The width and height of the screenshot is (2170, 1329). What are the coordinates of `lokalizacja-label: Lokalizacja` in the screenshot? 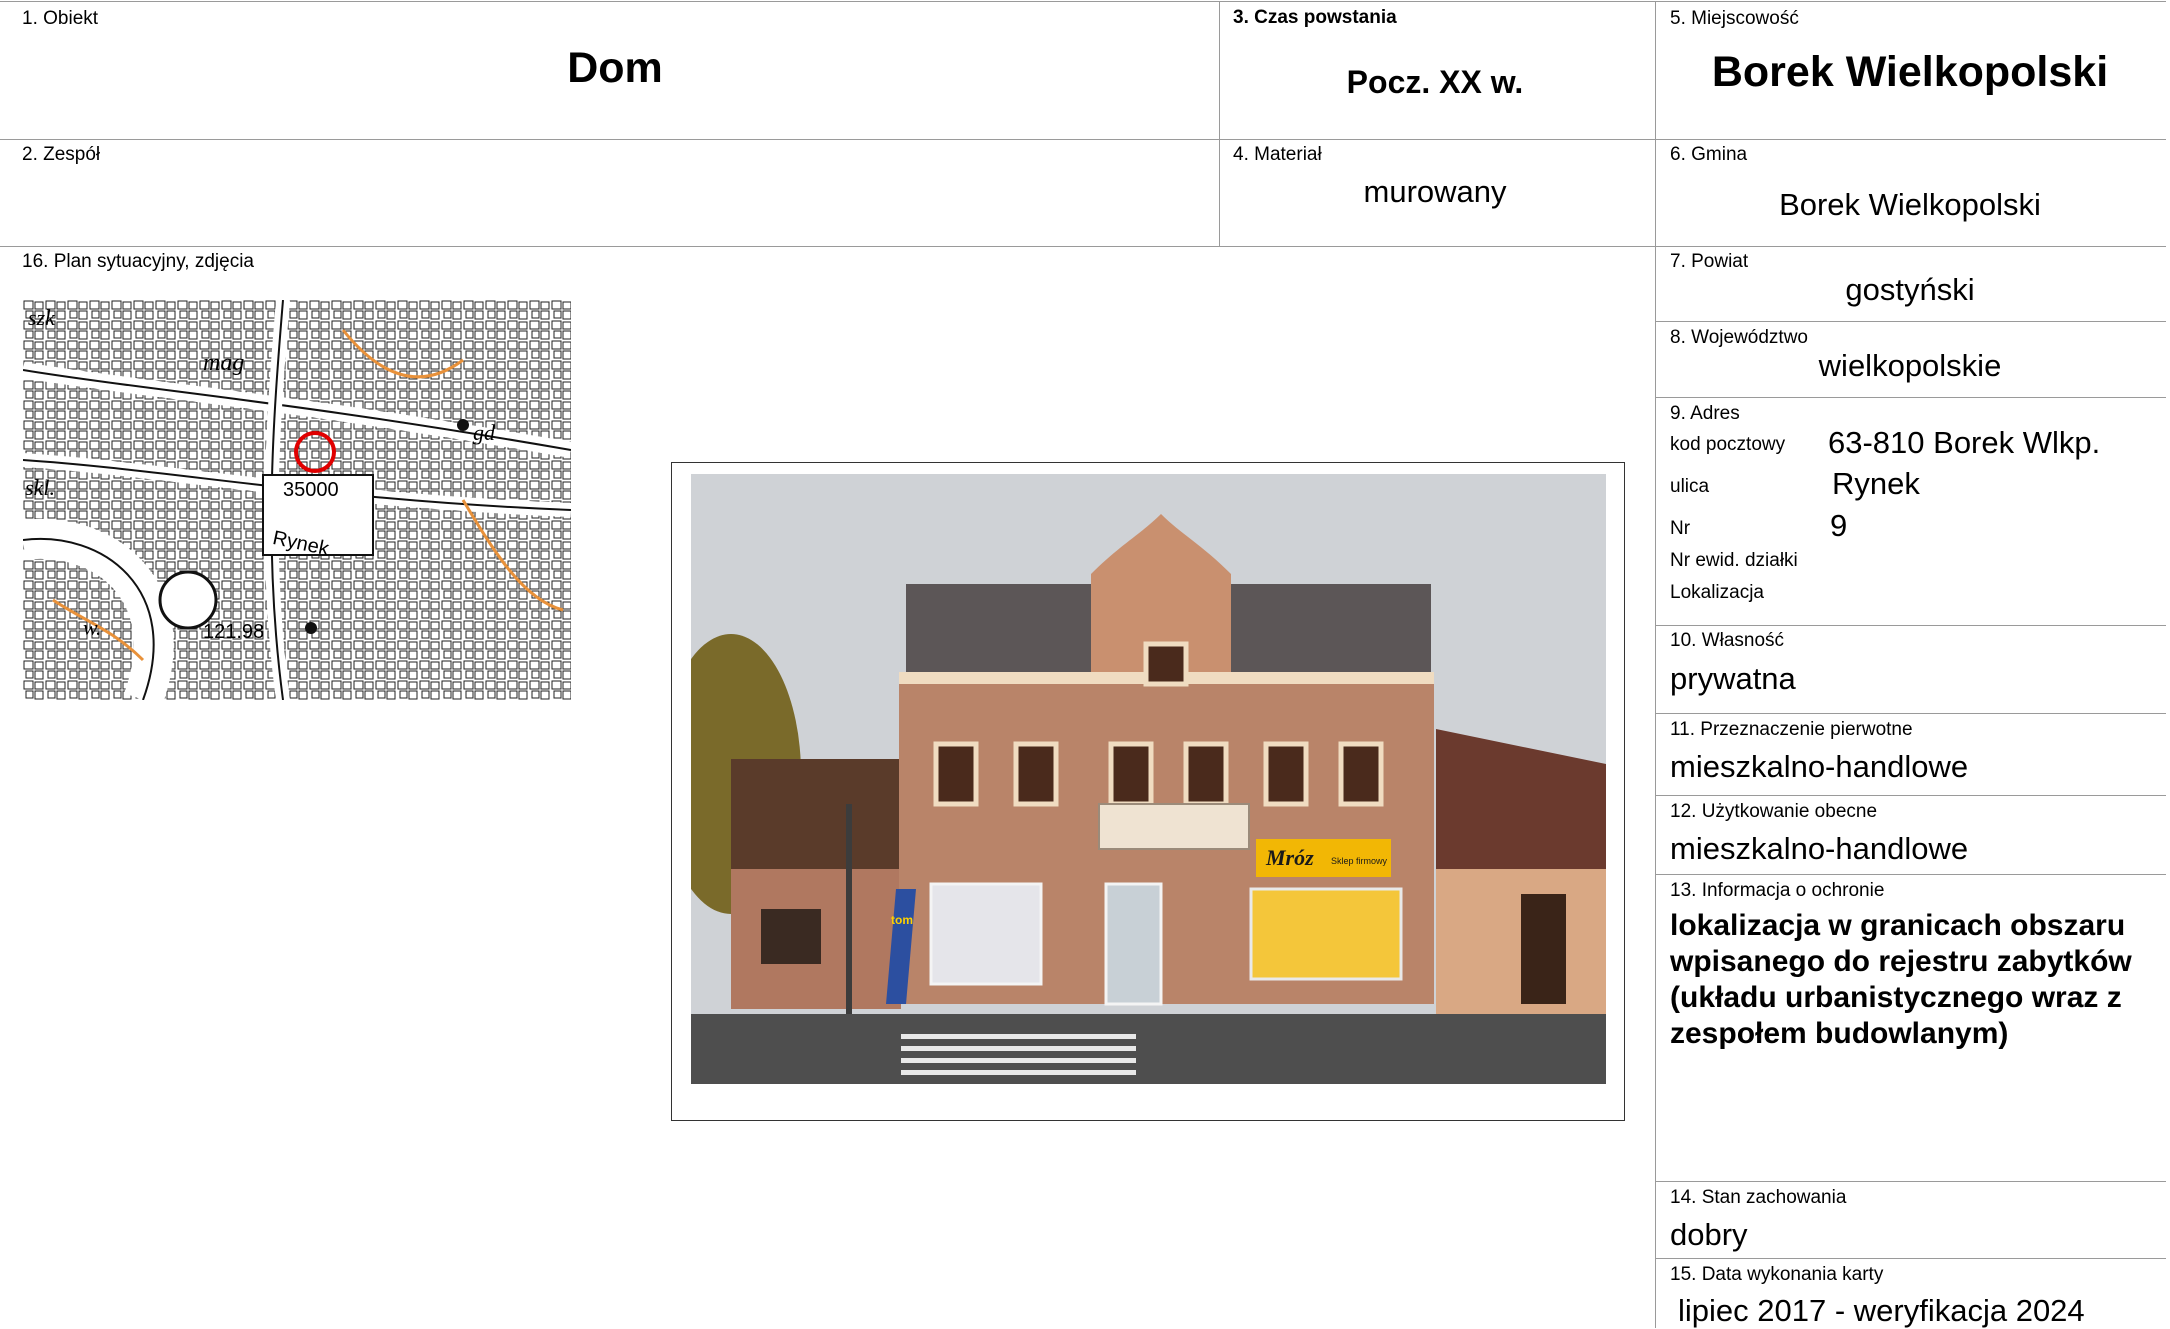 It's located at (1717, 592).